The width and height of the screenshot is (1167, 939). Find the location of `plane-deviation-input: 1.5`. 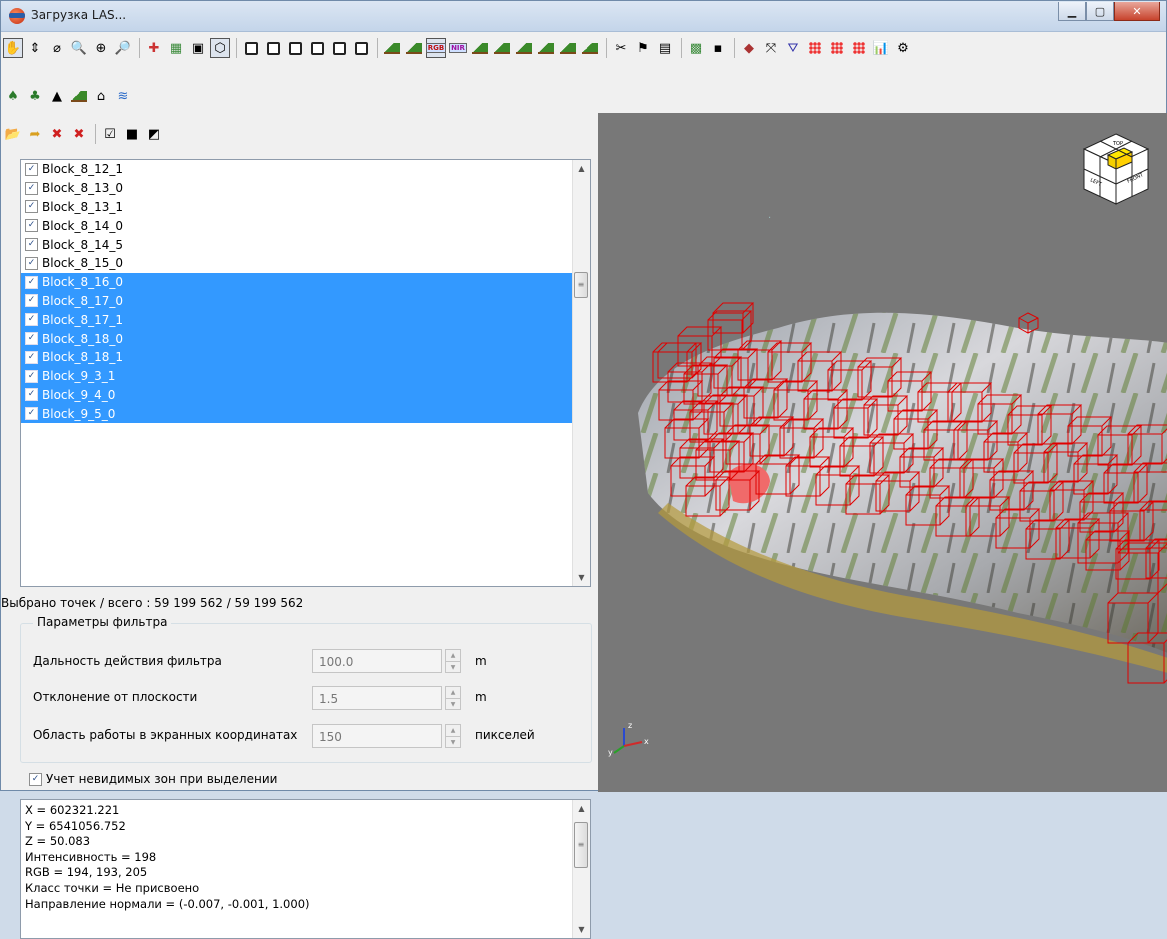

plane-deviation-input: 1.5 is located at coordinates (377, 698).